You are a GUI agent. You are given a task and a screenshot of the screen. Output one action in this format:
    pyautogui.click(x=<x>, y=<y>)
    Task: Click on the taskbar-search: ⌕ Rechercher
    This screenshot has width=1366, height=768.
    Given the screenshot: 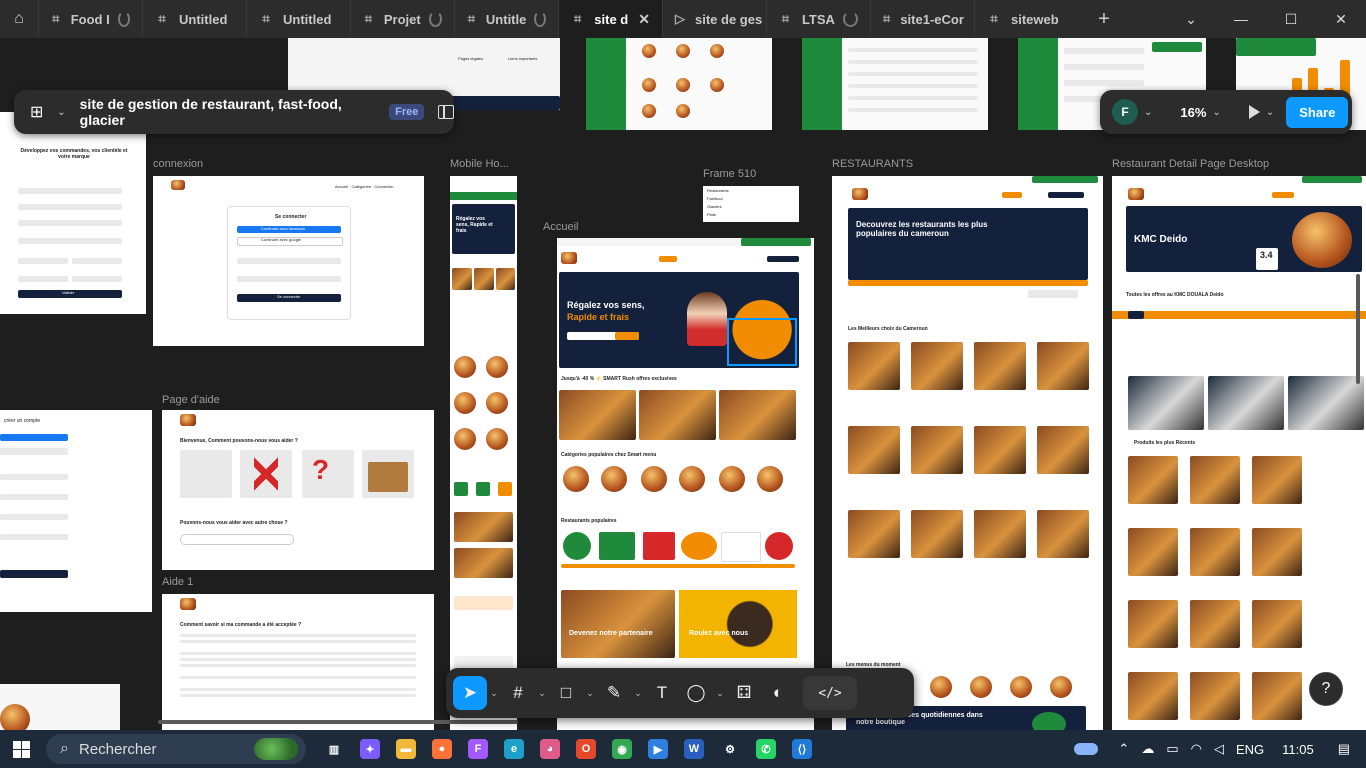 What is the action you would take?
    pyautogui.click(x=176, y=749)
    